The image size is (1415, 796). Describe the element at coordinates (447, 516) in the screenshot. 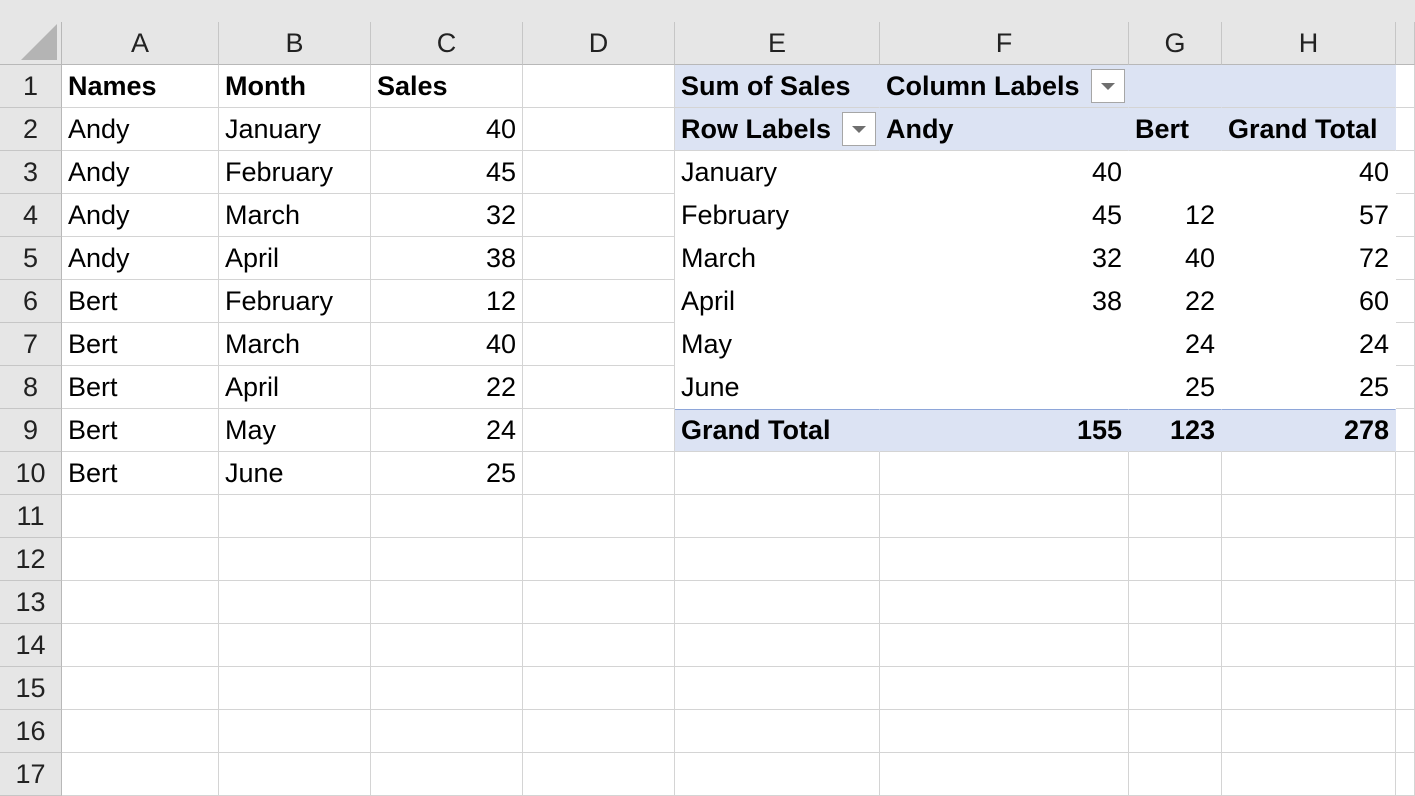

I see `cell-c11` at that location.